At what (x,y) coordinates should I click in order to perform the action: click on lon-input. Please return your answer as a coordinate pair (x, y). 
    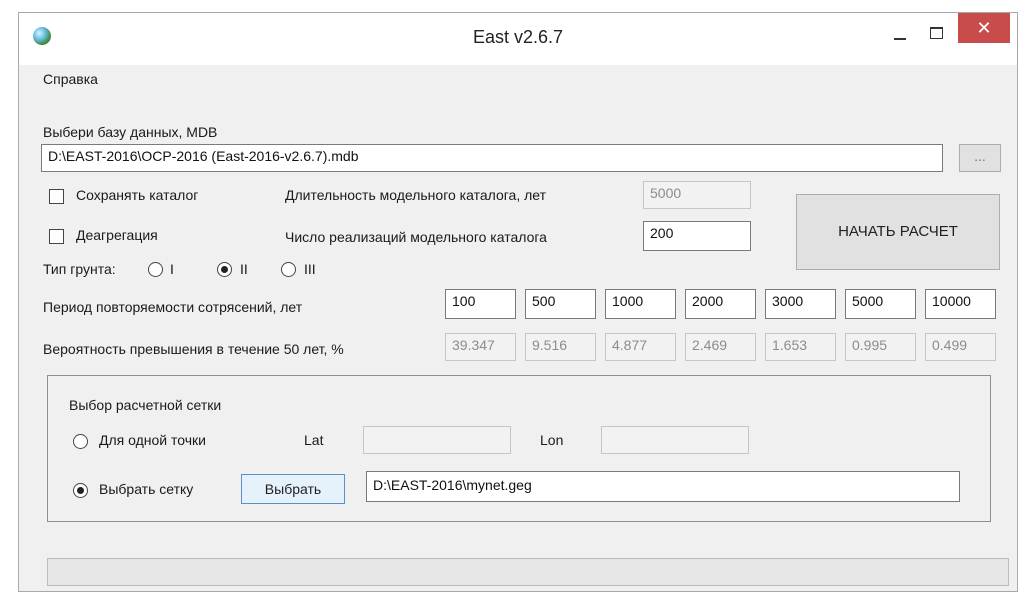
    Looking at the image, I should click on (675, 440).